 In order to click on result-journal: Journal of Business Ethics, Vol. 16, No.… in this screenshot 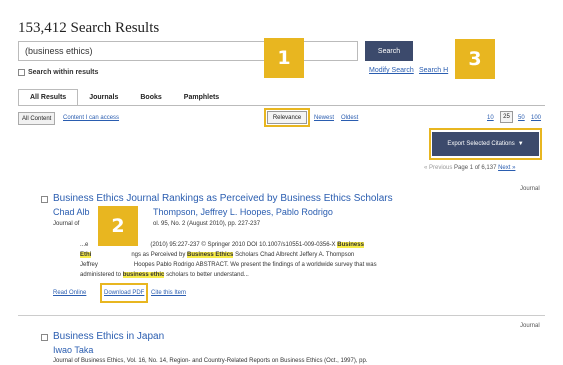, I will do `click(210, 361)`.